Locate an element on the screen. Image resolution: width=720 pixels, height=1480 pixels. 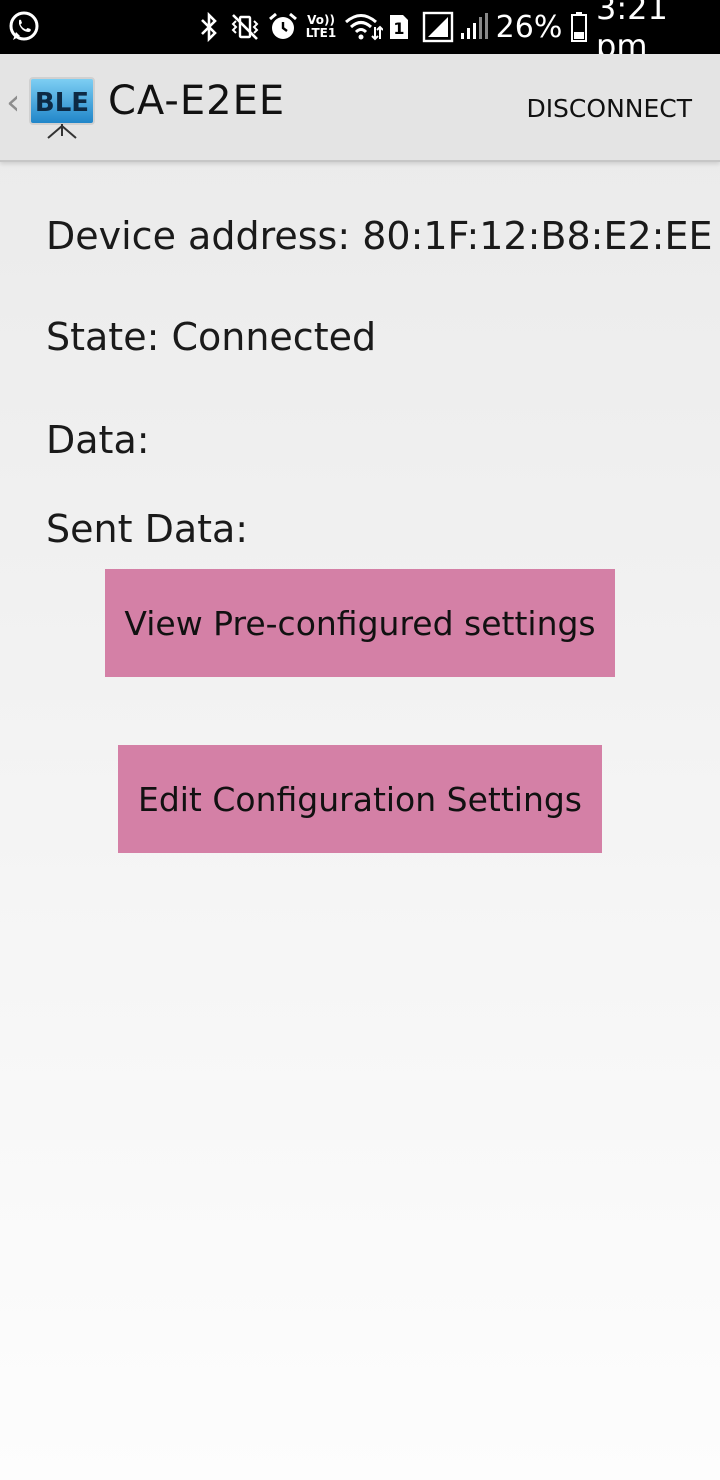
edit-configuration-settings-button: Edit Configuration Settings is located at coordinates (360, 799).